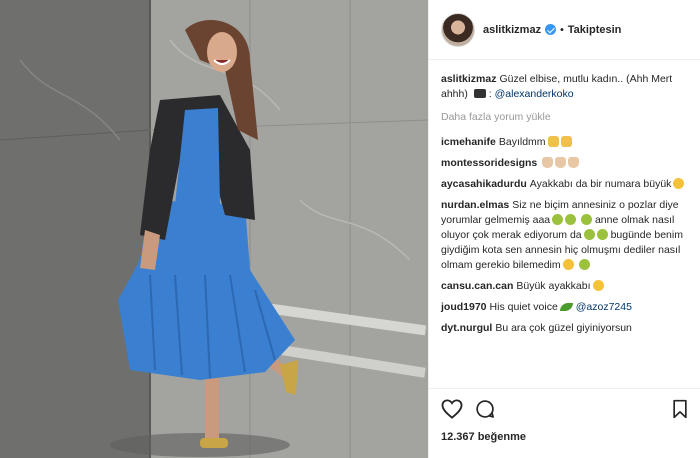  What do you see at coordinates (468, 79) in the screenshot?
I see `caption-username: aslitkizmaz` at bounding box center [468, 79].